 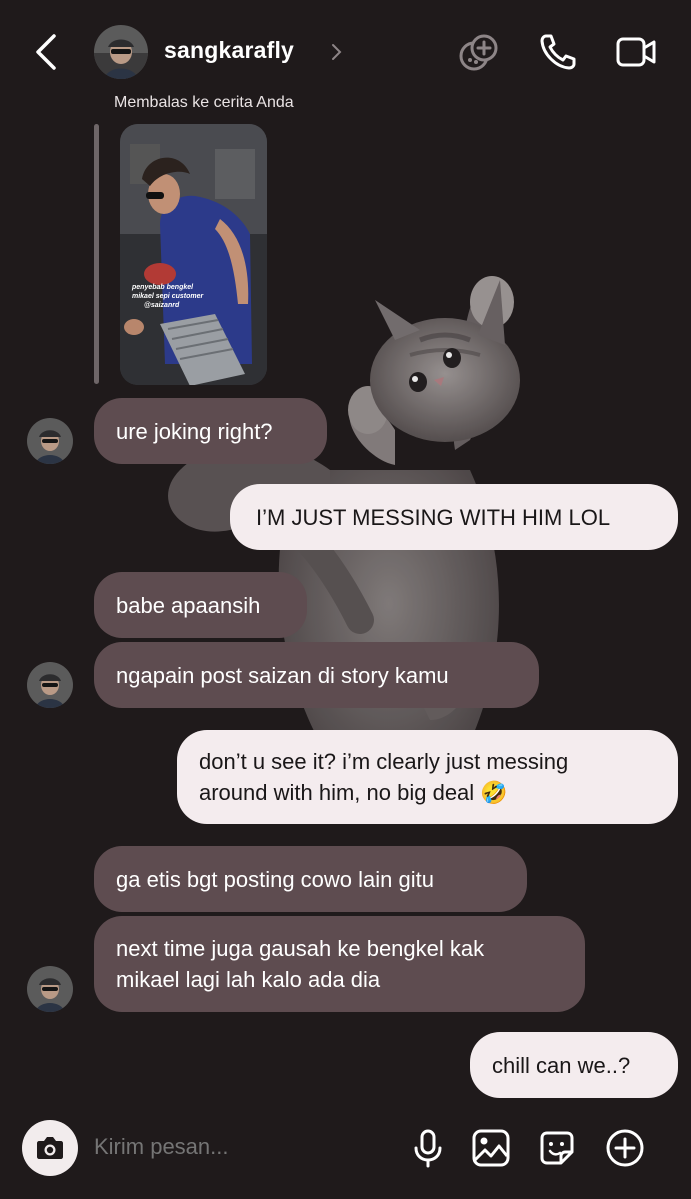 What do you see at coordinates (310, 879) in the screenshot?
I see `message-received: ga etis bgt posting cowo lain gitu` at bounding box center [310, 879].